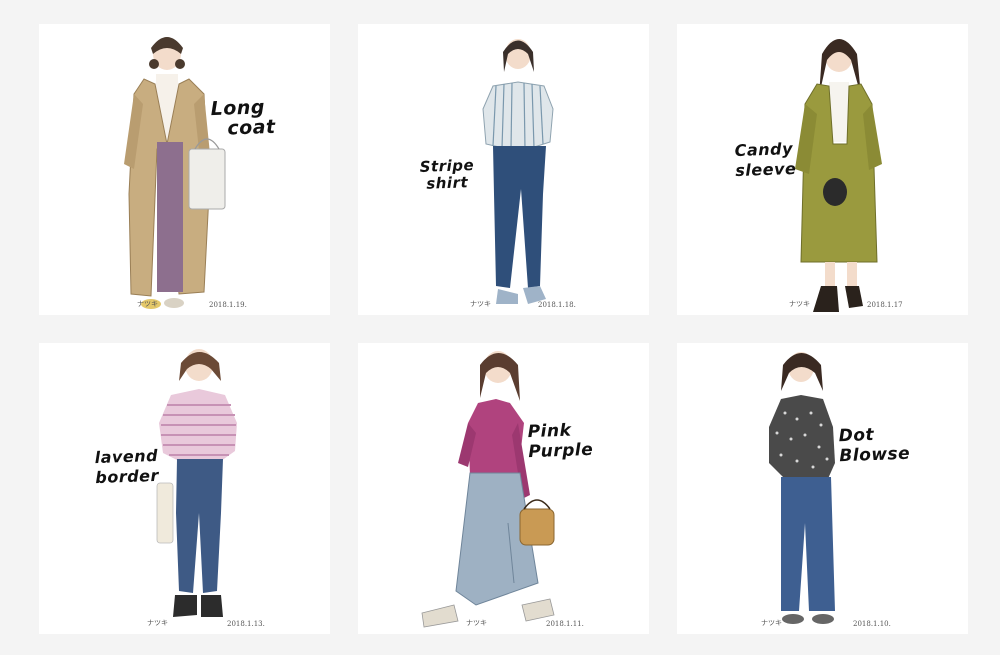  Describe the element at coordinates (765, 160) in the screenshot. I see `outfit-caption: Candy sleeve` at that location.